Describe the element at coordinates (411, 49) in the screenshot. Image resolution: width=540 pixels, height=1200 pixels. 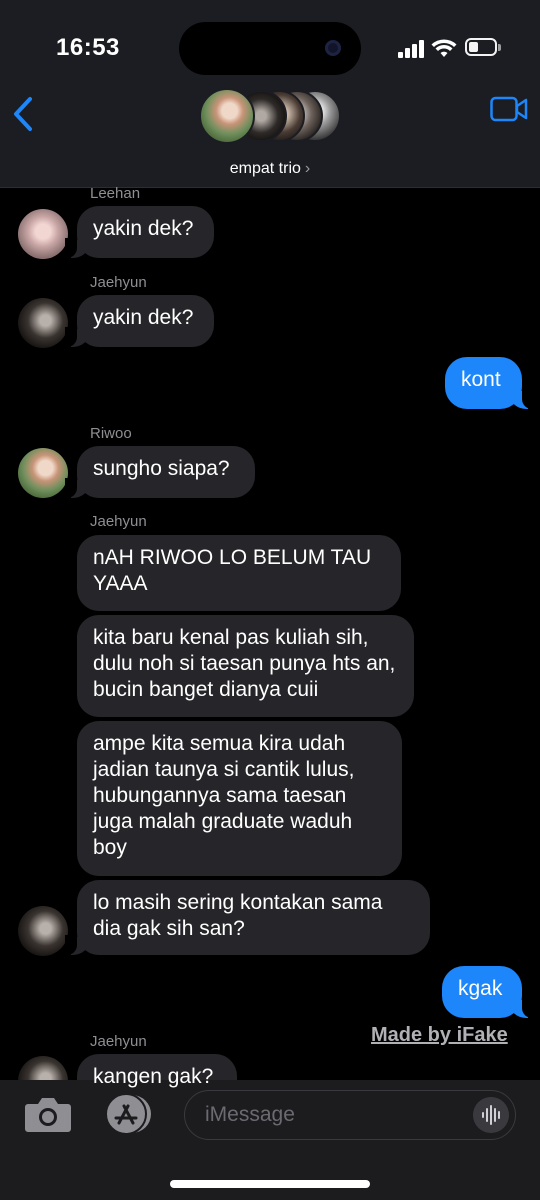
I see `cellular-signal-icon` at that location.